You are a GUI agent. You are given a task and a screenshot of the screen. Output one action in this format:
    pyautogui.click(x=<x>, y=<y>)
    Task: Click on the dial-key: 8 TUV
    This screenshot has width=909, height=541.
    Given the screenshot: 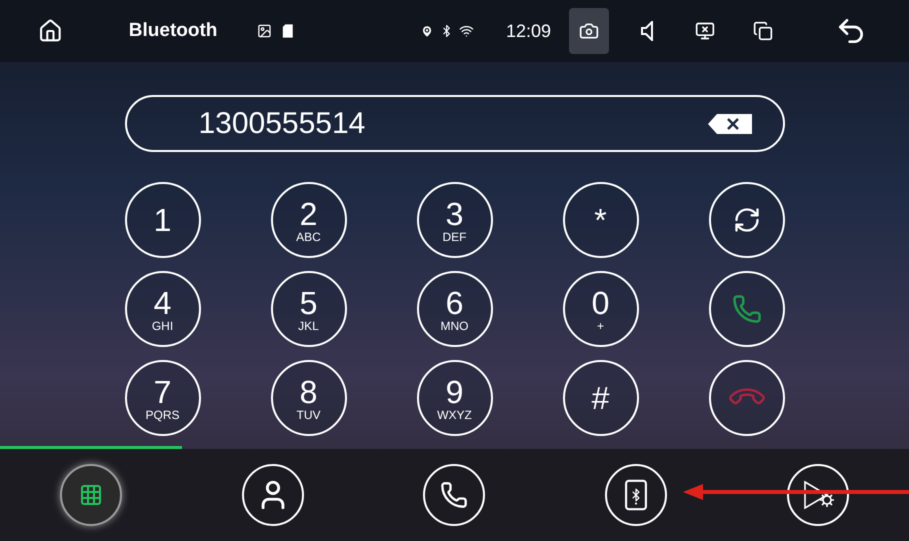 What is the action you would take?
    pyautogui.click(x=308, y=398)
    